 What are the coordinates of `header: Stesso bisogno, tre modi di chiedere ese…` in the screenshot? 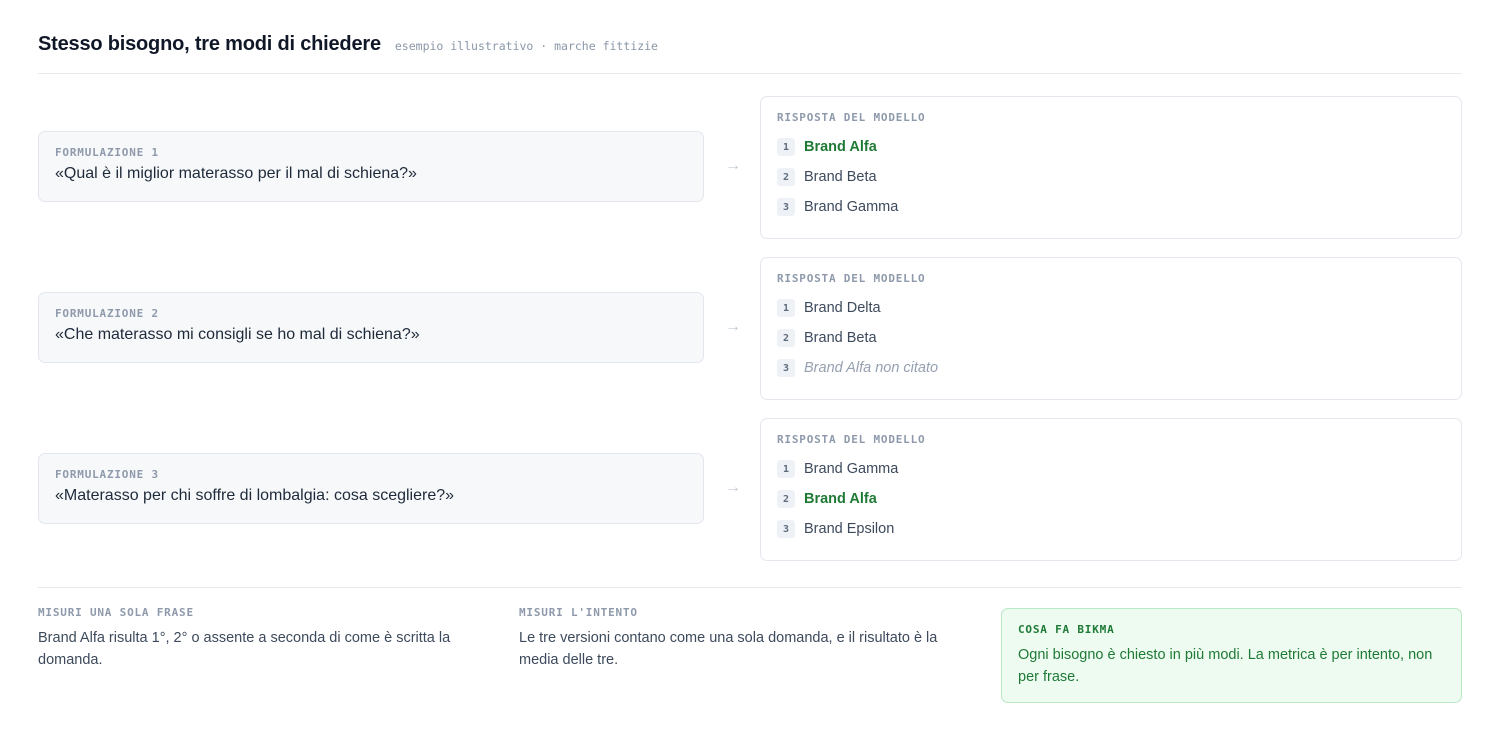 It's located at (750, 44).